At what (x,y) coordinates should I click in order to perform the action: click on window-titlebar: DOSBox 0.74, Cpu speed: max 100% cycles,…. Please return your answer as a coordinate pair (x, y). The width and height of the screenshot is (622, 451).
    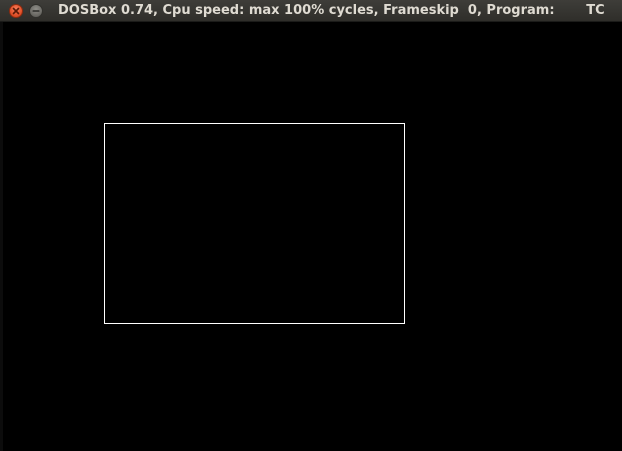
    Looking at the image, I should click on (311, 11).